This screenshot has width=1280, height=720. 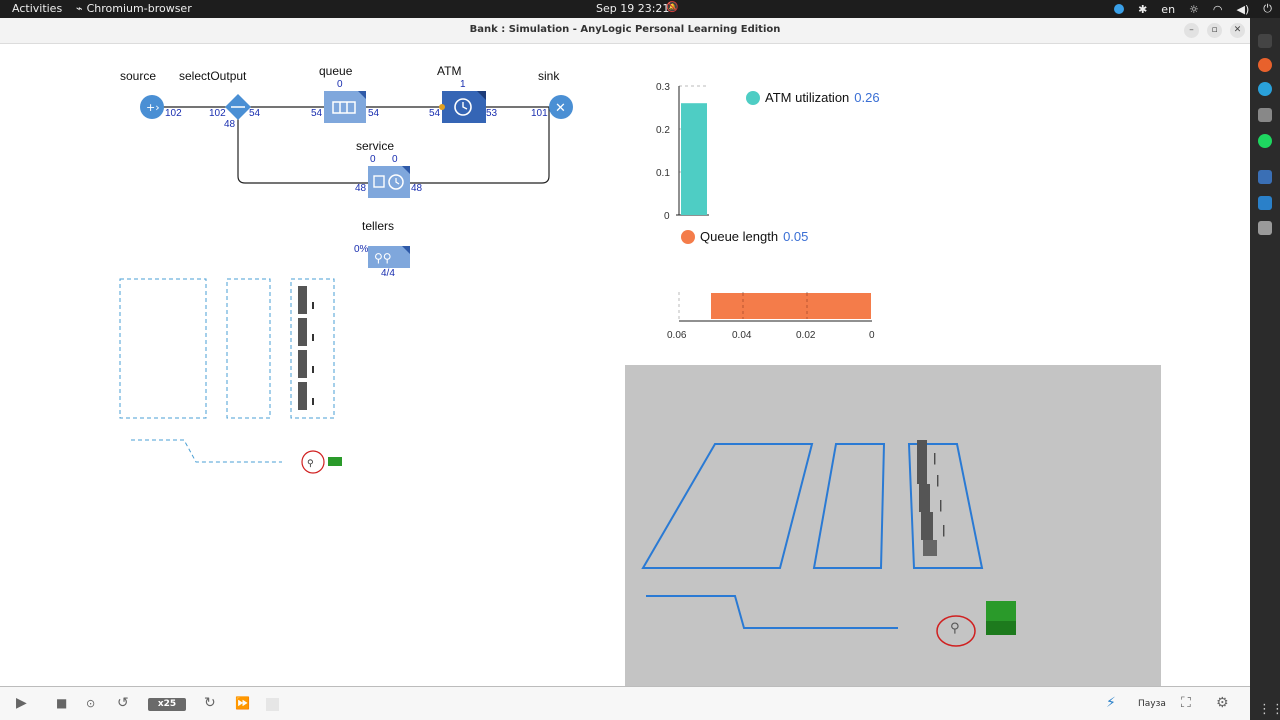 I want to click on queue-out-count: 54, so click(x=374, y=113).